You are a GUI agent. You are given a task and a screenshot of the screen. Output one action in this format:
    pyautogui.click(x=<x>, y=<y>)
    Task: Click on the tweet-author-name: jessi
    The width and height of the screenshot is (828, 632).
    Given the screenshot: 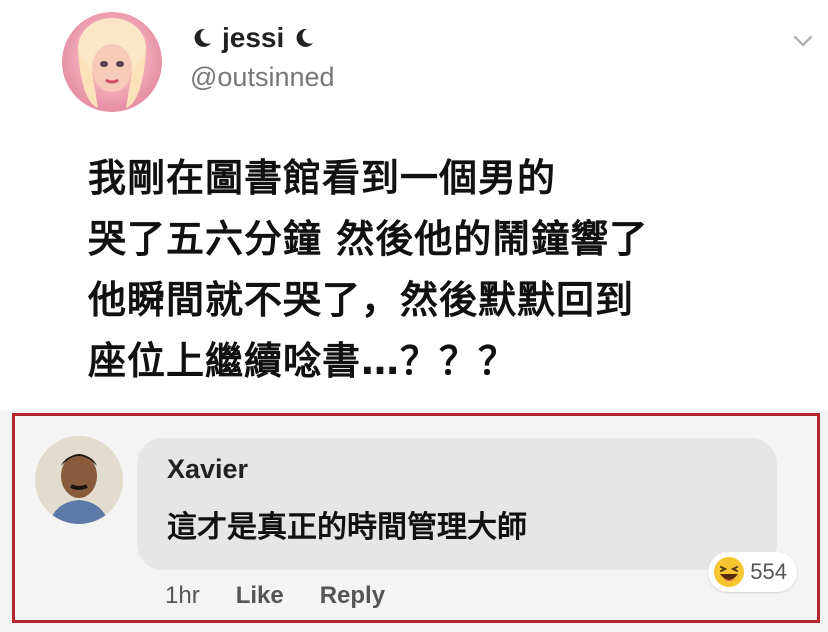 What is the action you would take?
    pyautogui.click(x=253, y=38)
    